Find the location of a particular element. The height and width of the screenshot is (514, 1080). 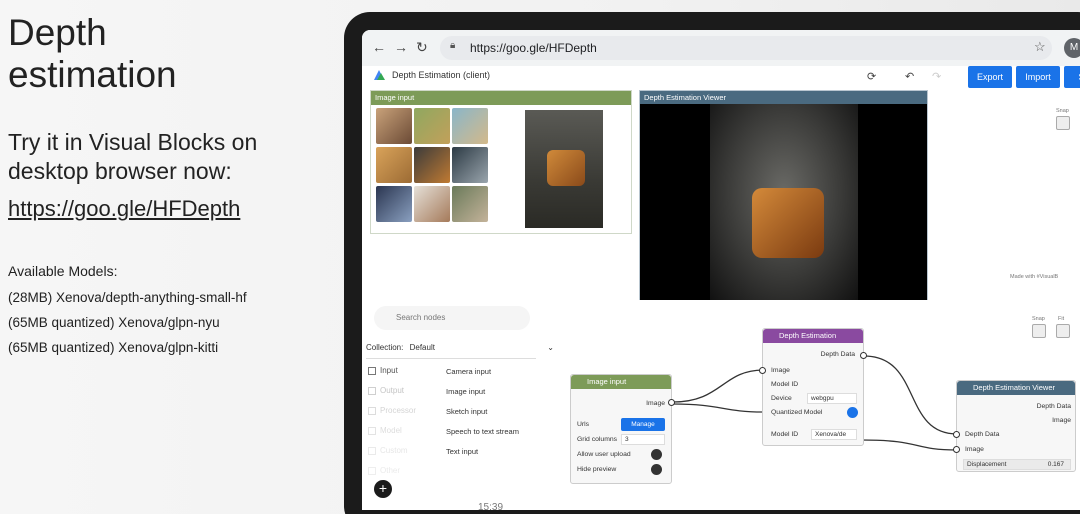

chevron-down-icon: ⌄ is located at coordinates (550, 347).